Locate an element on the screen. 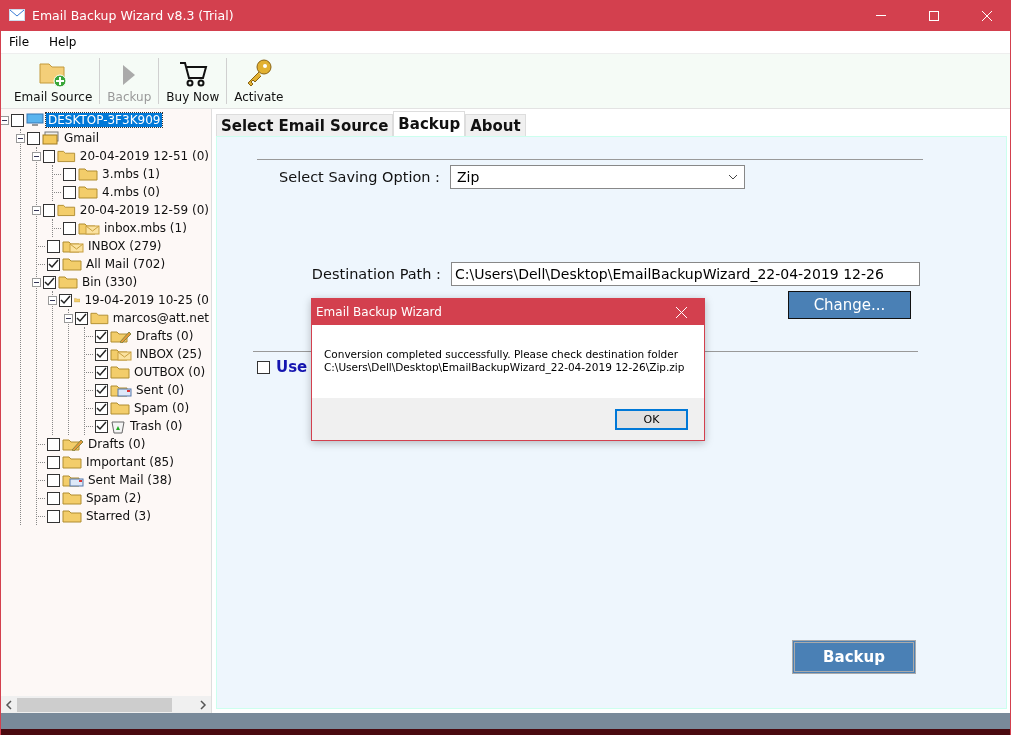 This screenshot has width=1011, height=735. dialog-title: Email Backup Wizard is located at coordinates (379, 312).